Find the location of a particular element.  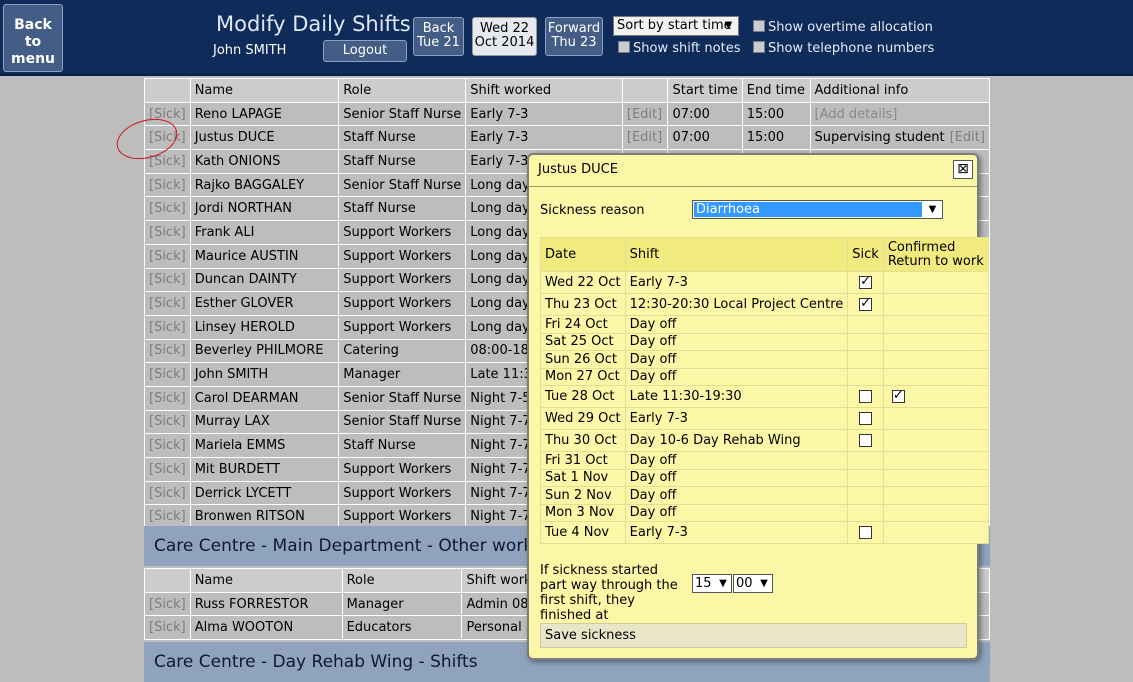

staff-name-text: Mit BURDETT is located at coordinates (237, 469).